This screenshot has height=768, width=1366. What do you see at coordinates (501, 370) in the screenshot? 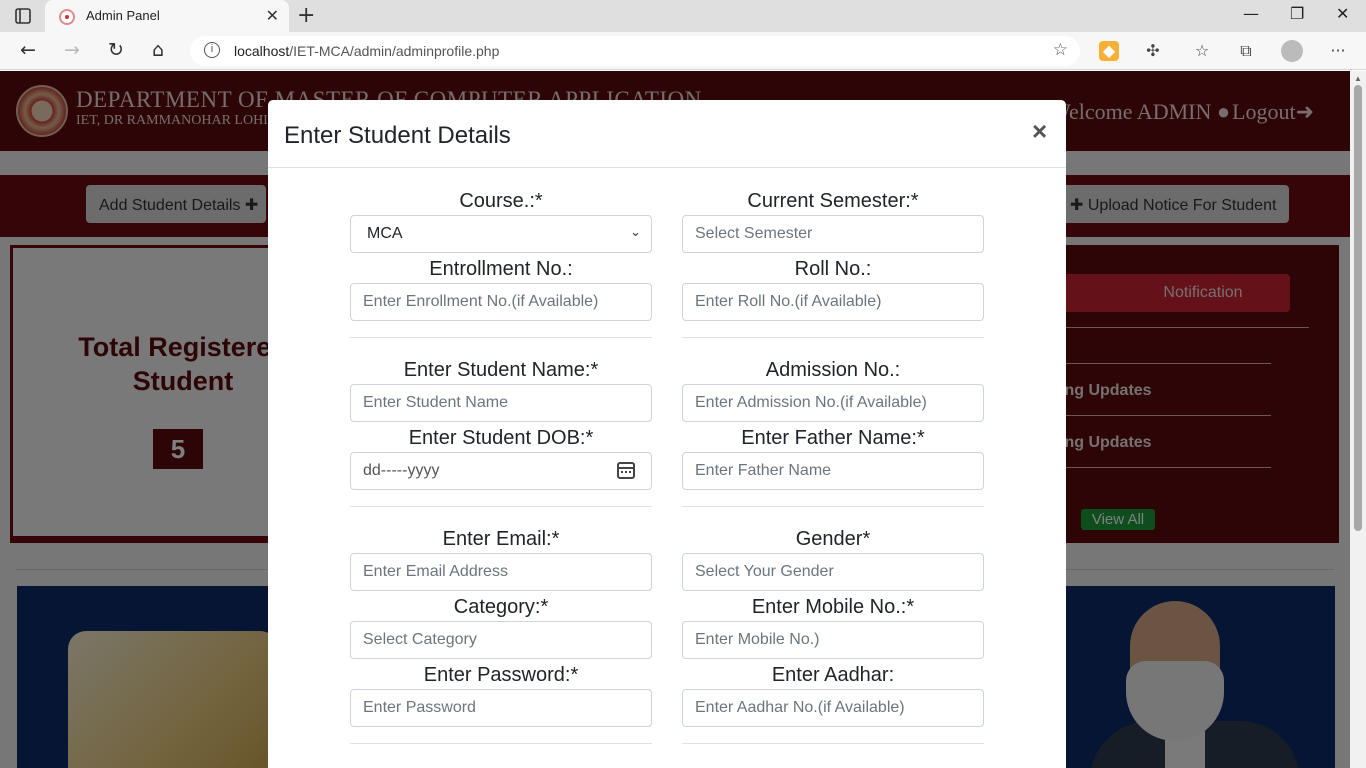
I see `student-name-label: Enter Student Name:*` at bounding box center [501, 370].